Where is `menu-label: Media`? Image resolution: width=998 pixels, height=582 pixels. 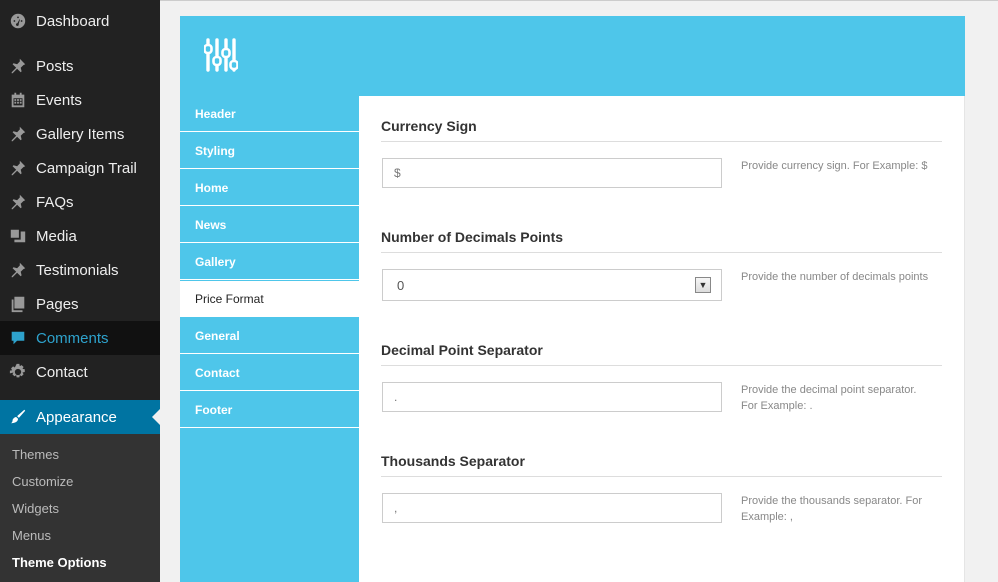
menu-label: Media is located at coordinates (56, 236).